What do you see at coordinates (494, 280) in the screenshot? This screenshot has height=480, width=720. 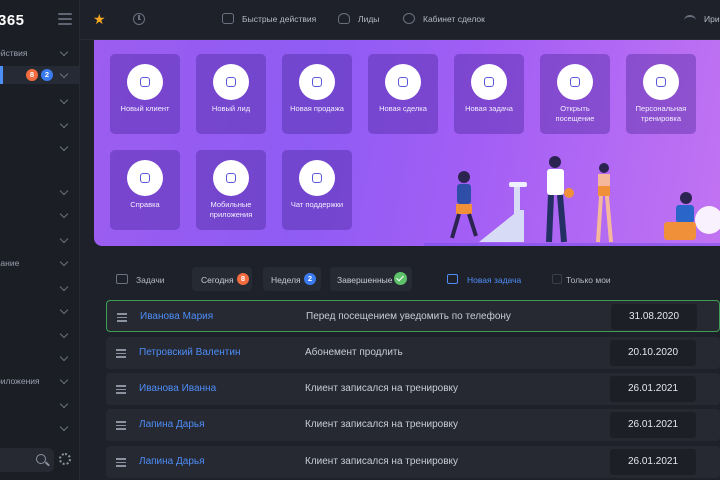 I see `new-task-button: Новая задача` at bounding box center [494, 280].